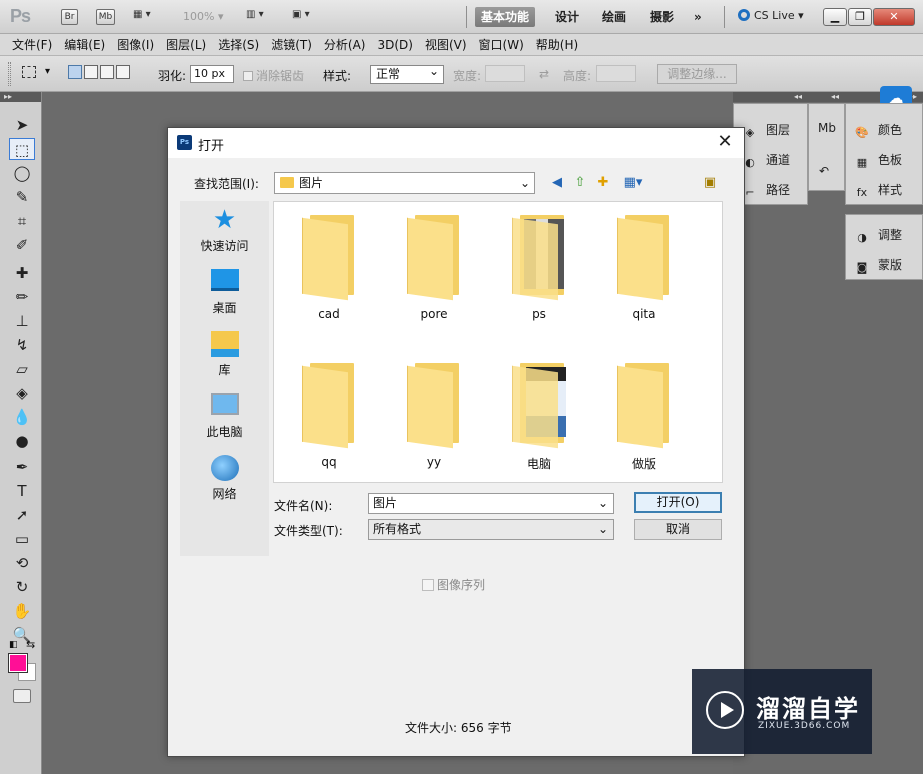 Image resolution: width=923 pixels, height=774 pixels. Describe the element at coordinates (186, 45) in the screenshot. I see `menu-layer: 图层(L)` at that location.